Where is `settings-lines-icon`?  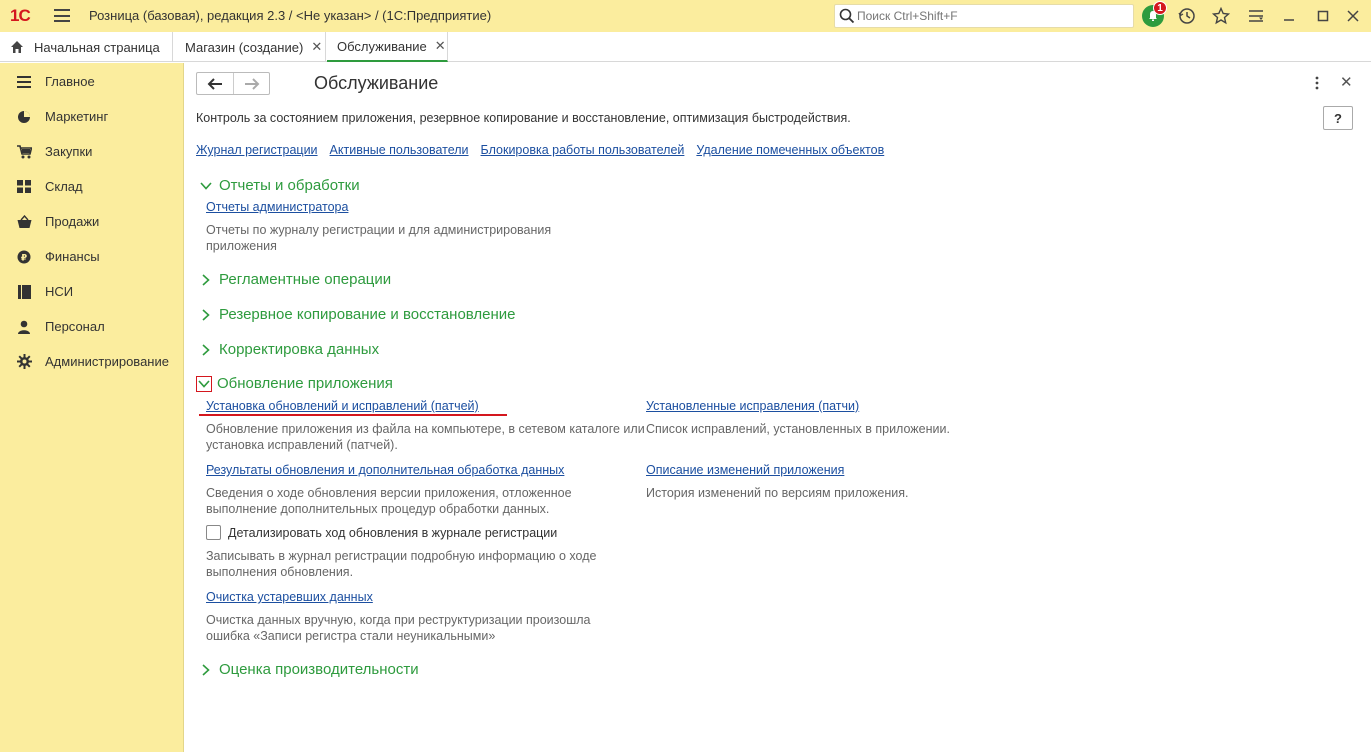 settings-lines-icon is located at coordinates (1256, 16).